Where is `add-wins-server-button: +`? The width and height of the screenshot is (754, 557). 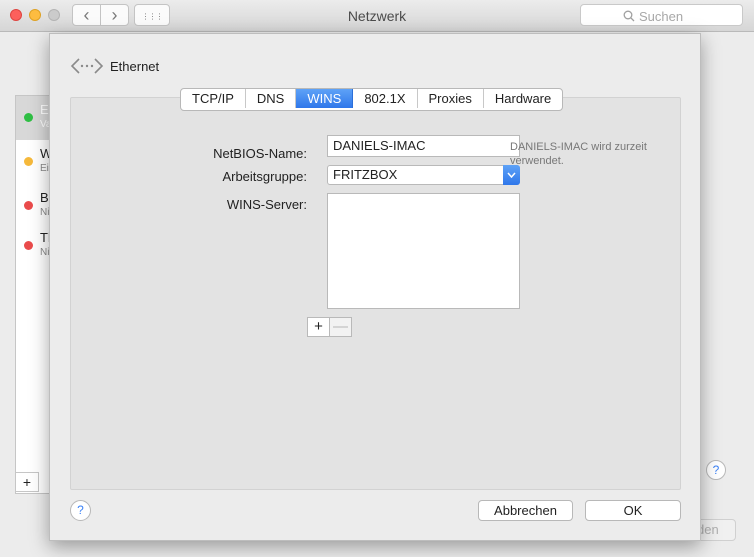
add-wins-server-button: + is located at coordinates (318, 327).